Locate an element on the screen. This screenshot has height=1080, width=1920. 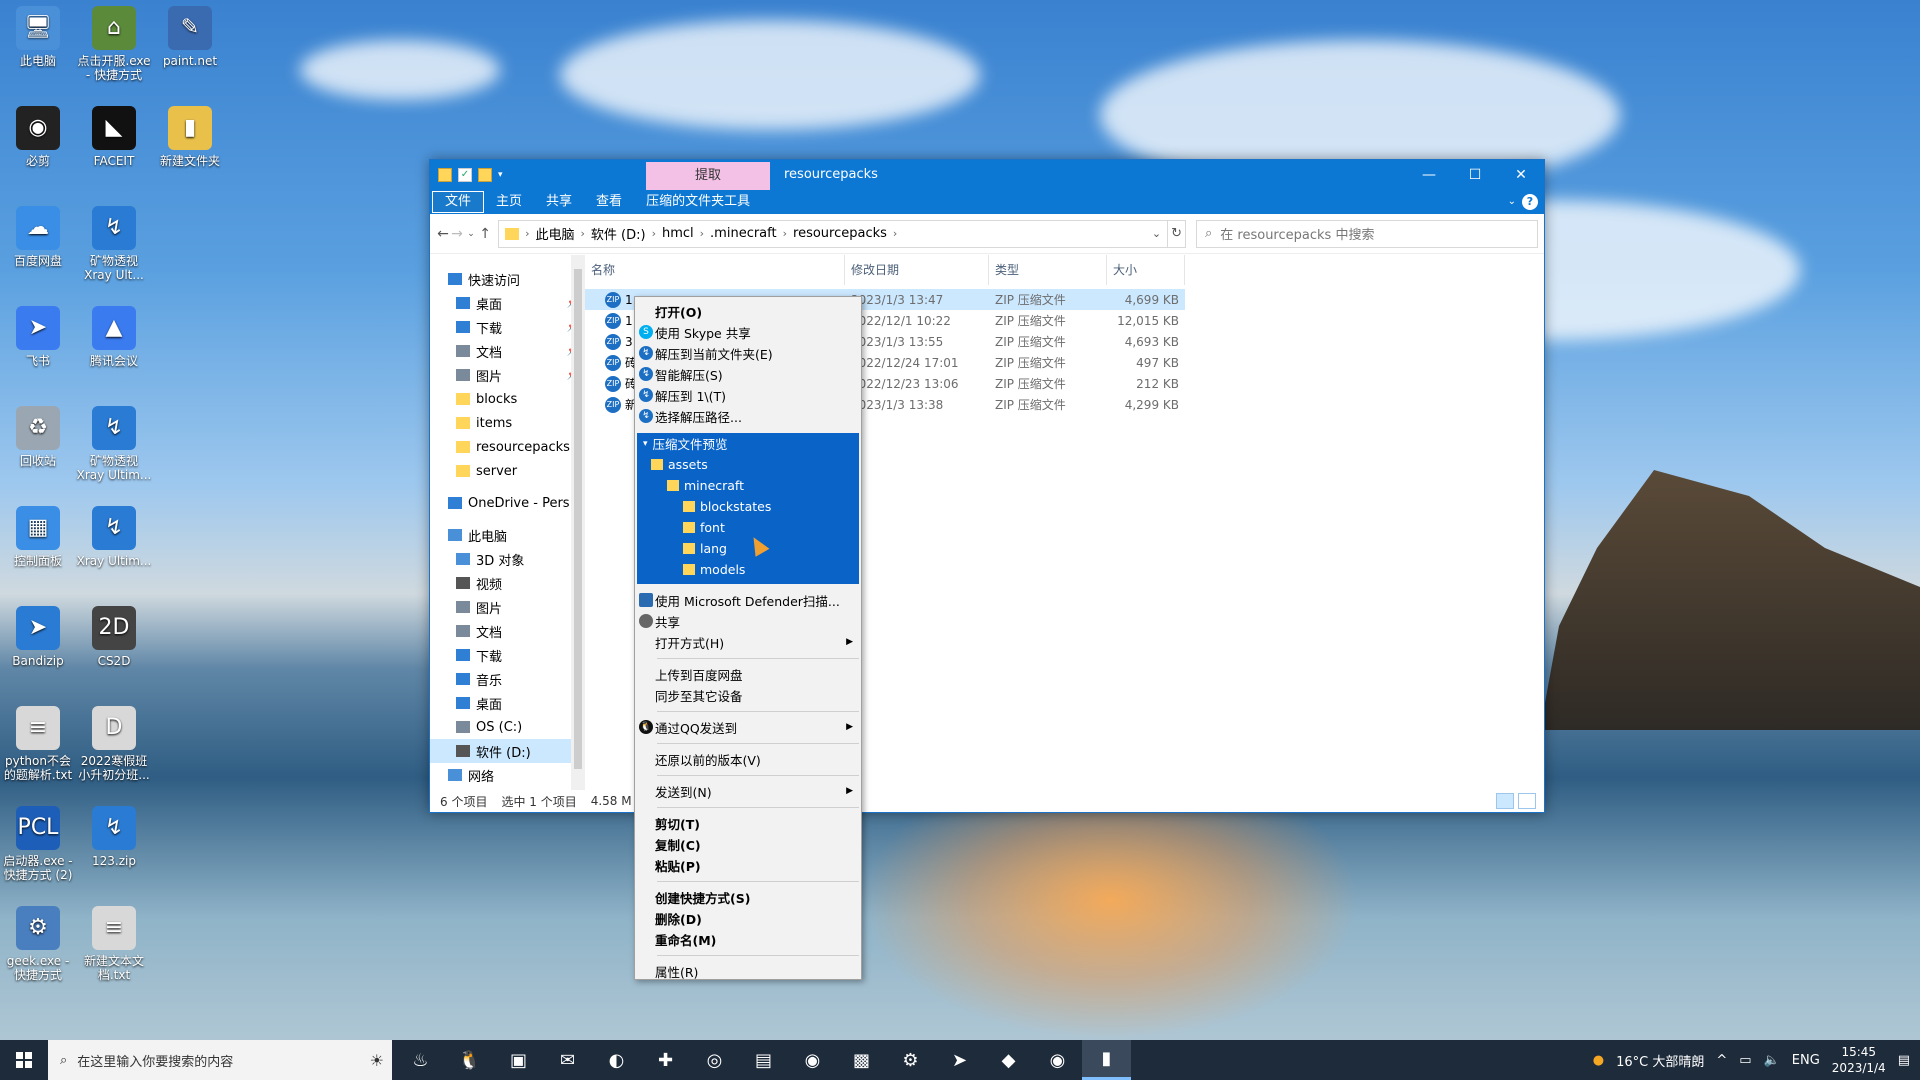
nav-item: 下载 is located at coordinates (507, 655).